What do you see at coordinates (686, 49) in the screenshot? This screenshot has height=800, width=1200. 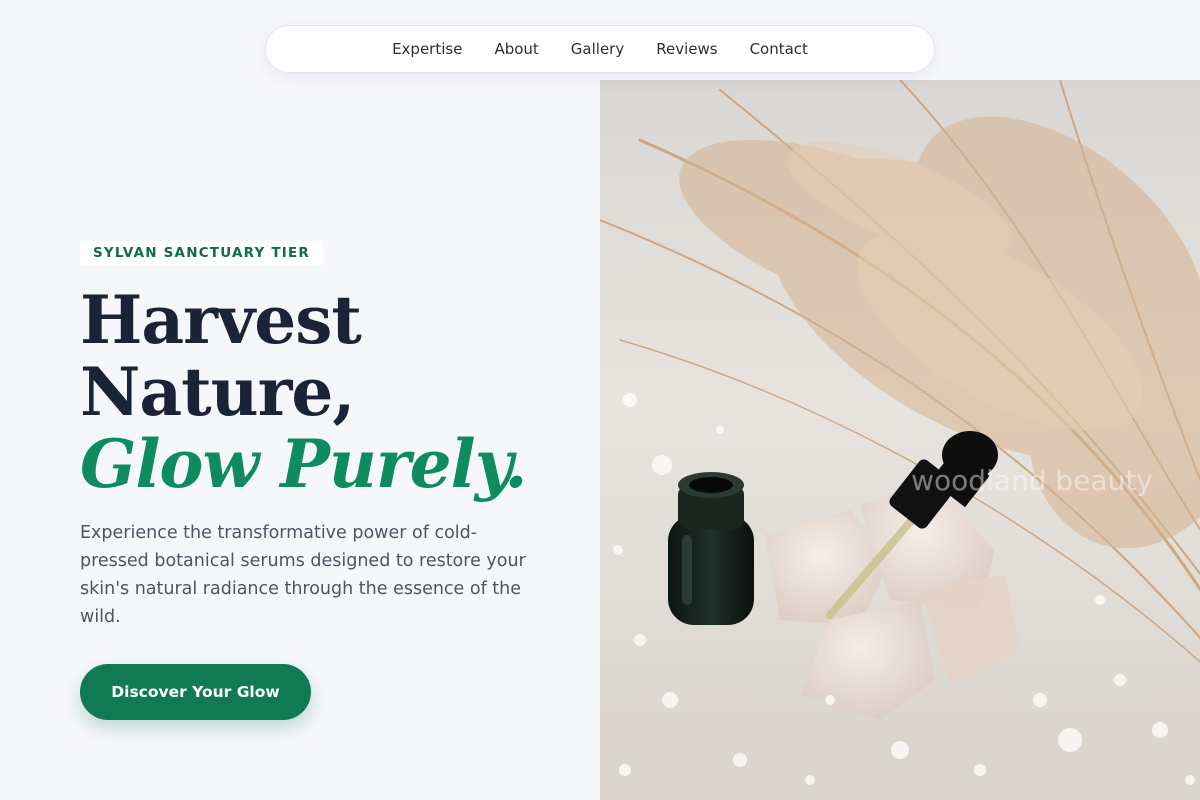 I see `nav-link-reviews: Reviews` at bounding box center [686, 49].